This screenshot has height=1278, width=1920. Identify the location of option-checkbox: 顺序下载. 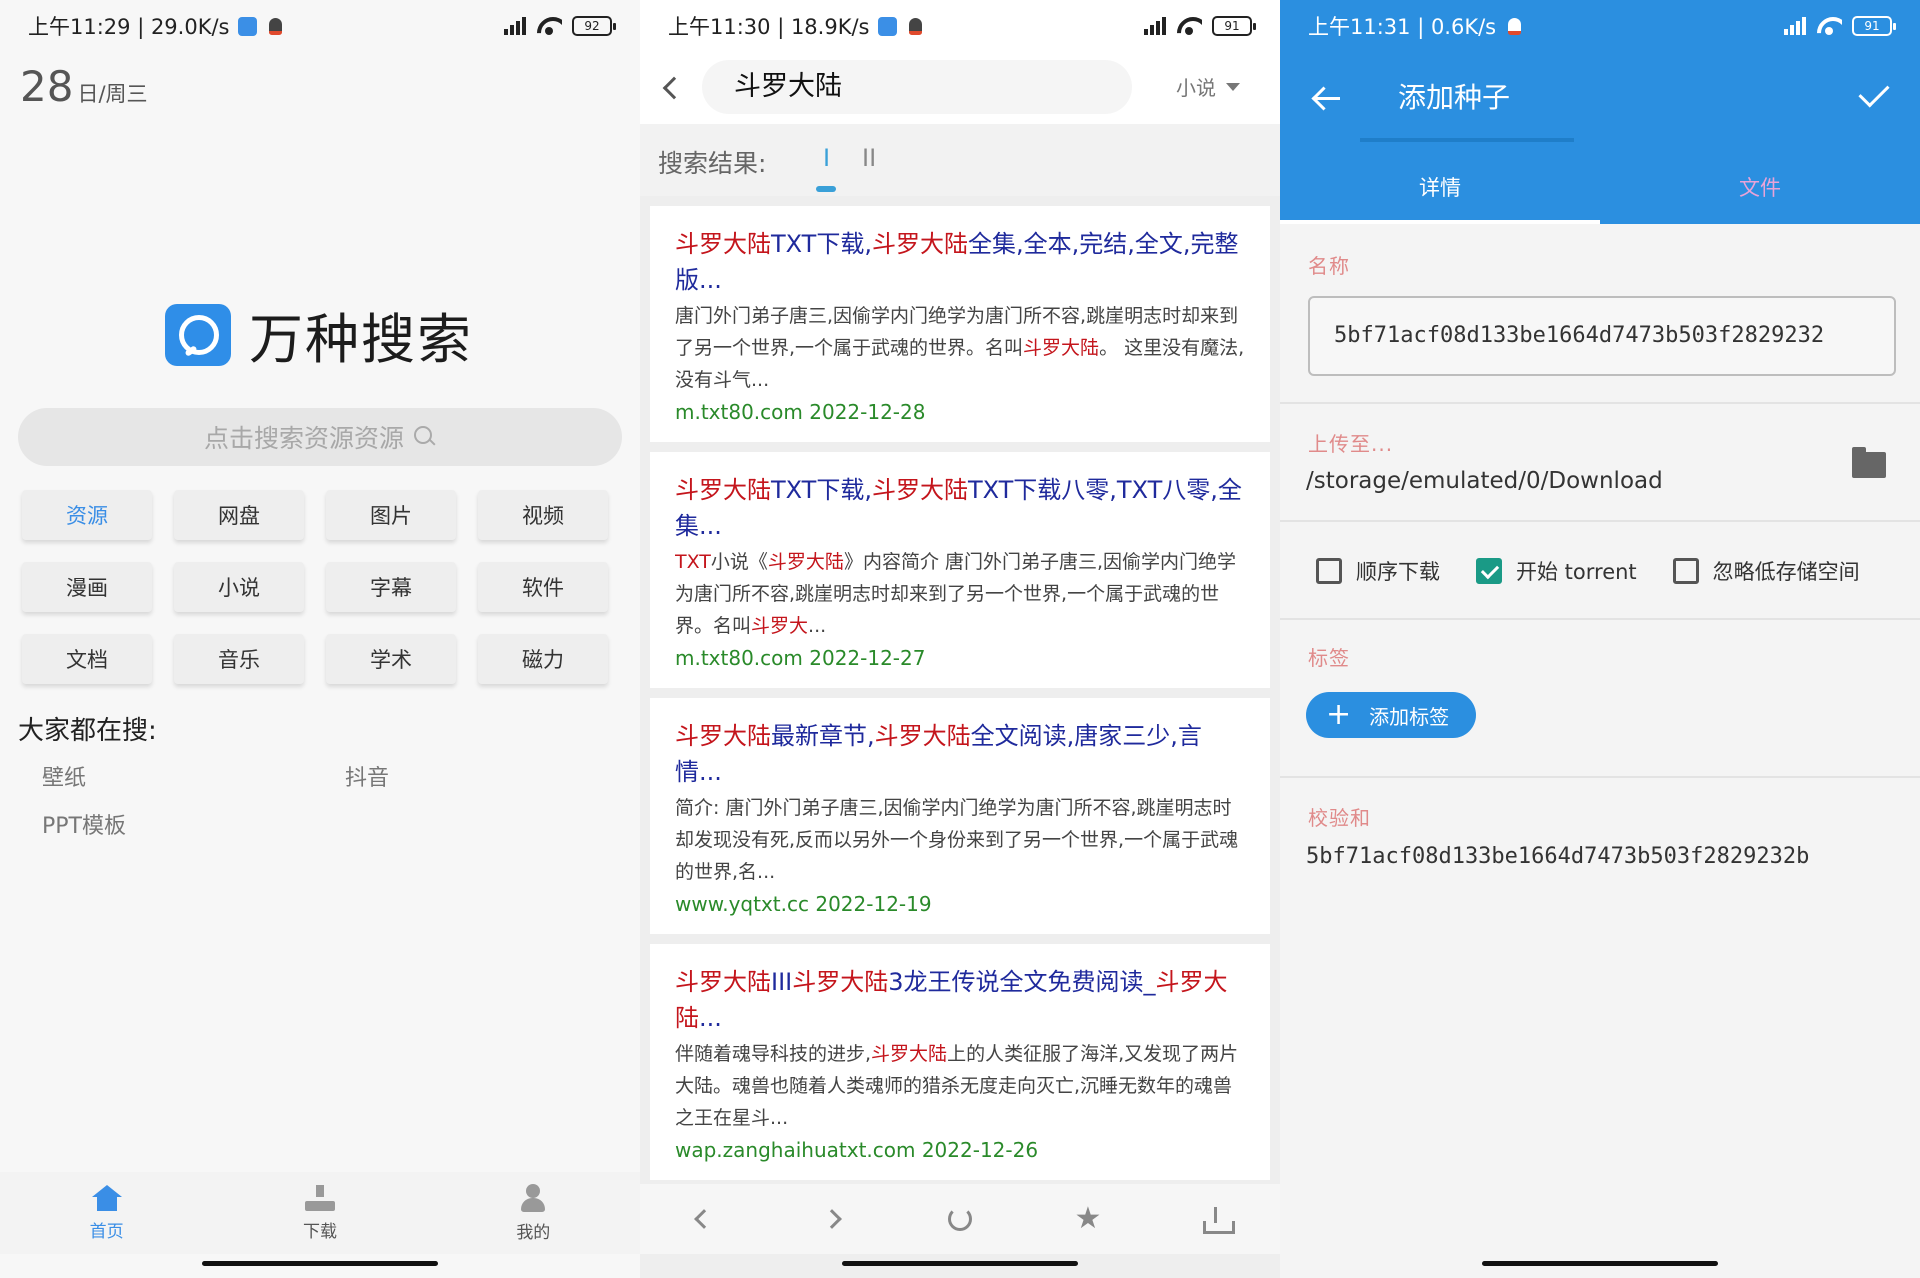
(1378, 571).